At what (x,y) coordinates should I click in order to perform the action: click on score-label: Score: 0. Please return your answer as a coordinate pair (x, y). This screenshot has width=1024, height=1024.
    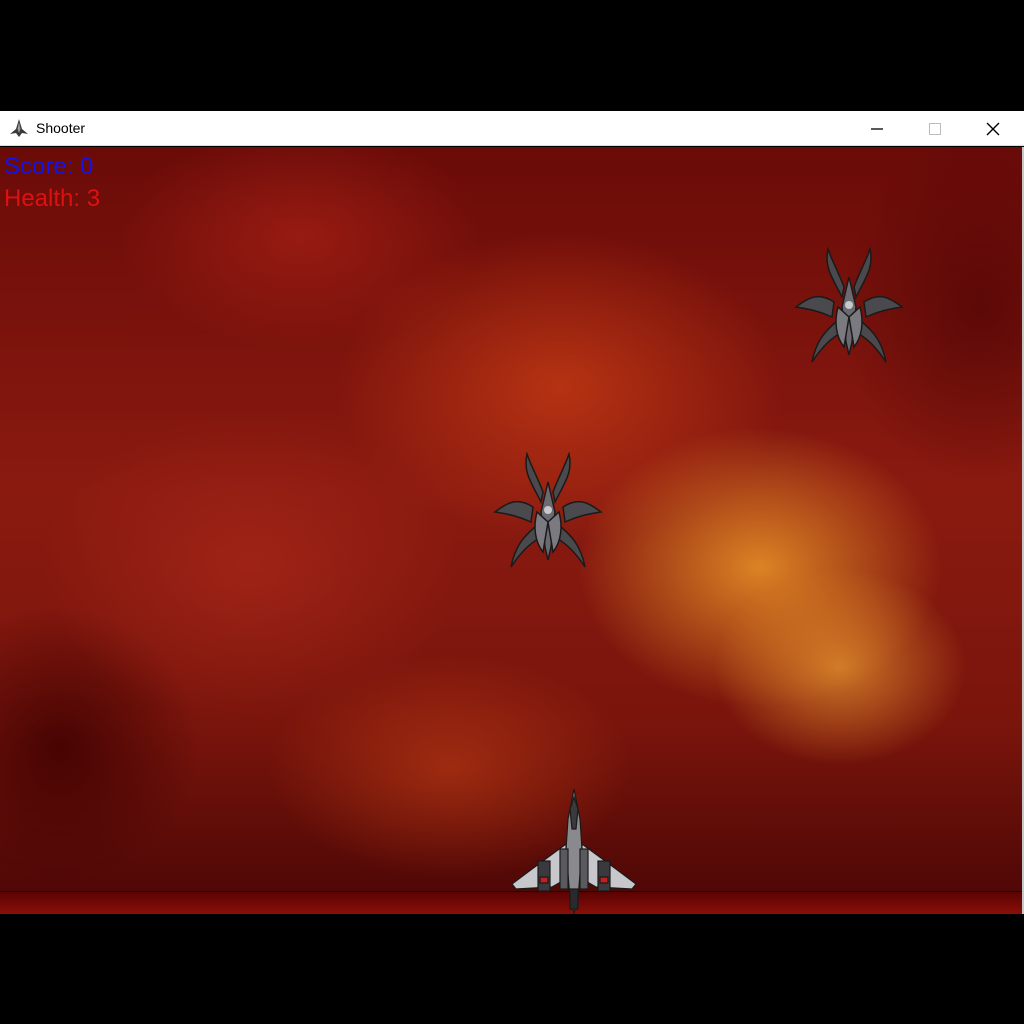
    Looking at the image, I should click on (49, 166).